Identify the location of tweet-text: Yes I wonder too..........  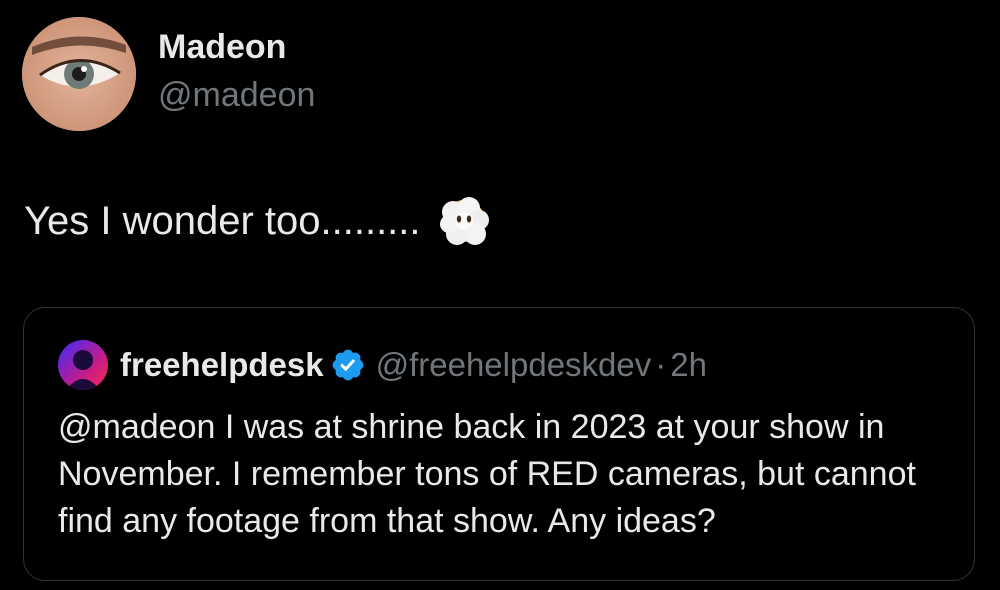
(222, 220).